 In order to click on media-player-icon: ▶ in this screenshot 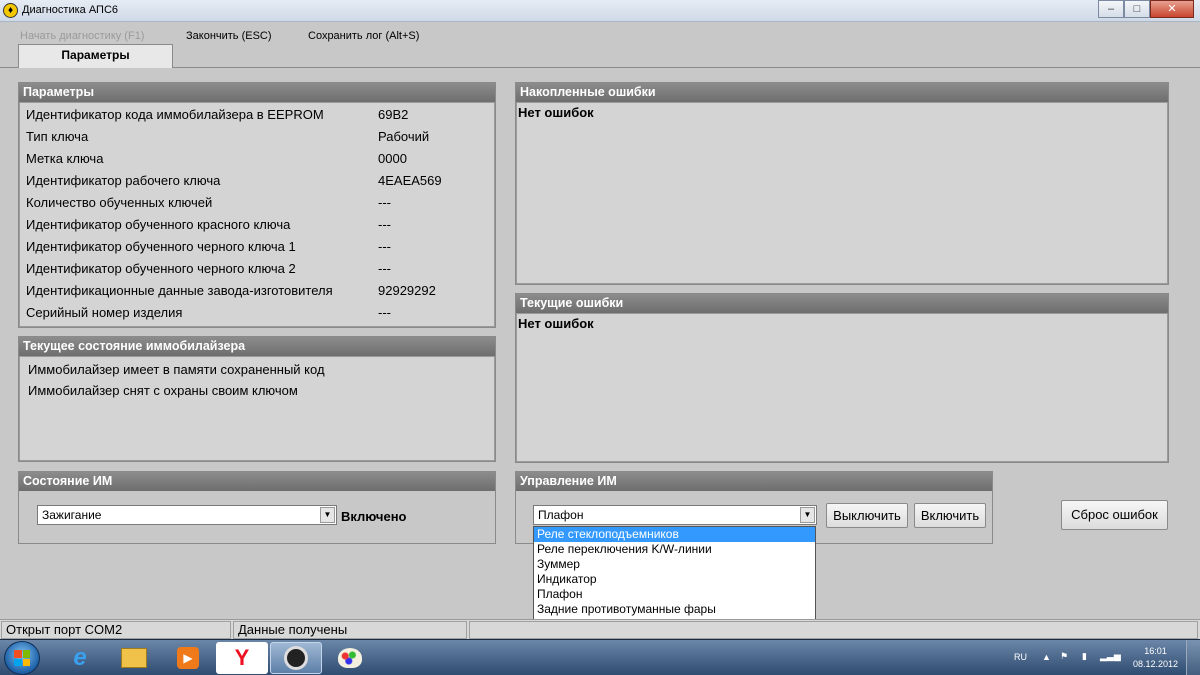, I will do `click(188, 658)`.